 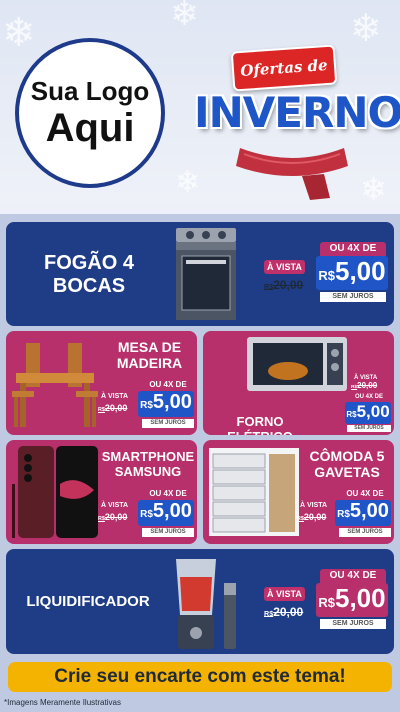 What do you see at coordinates (149, 363) in the screenshot?
I see `product-name-line-2: MADEIRA` at bounding box center [149, 363].